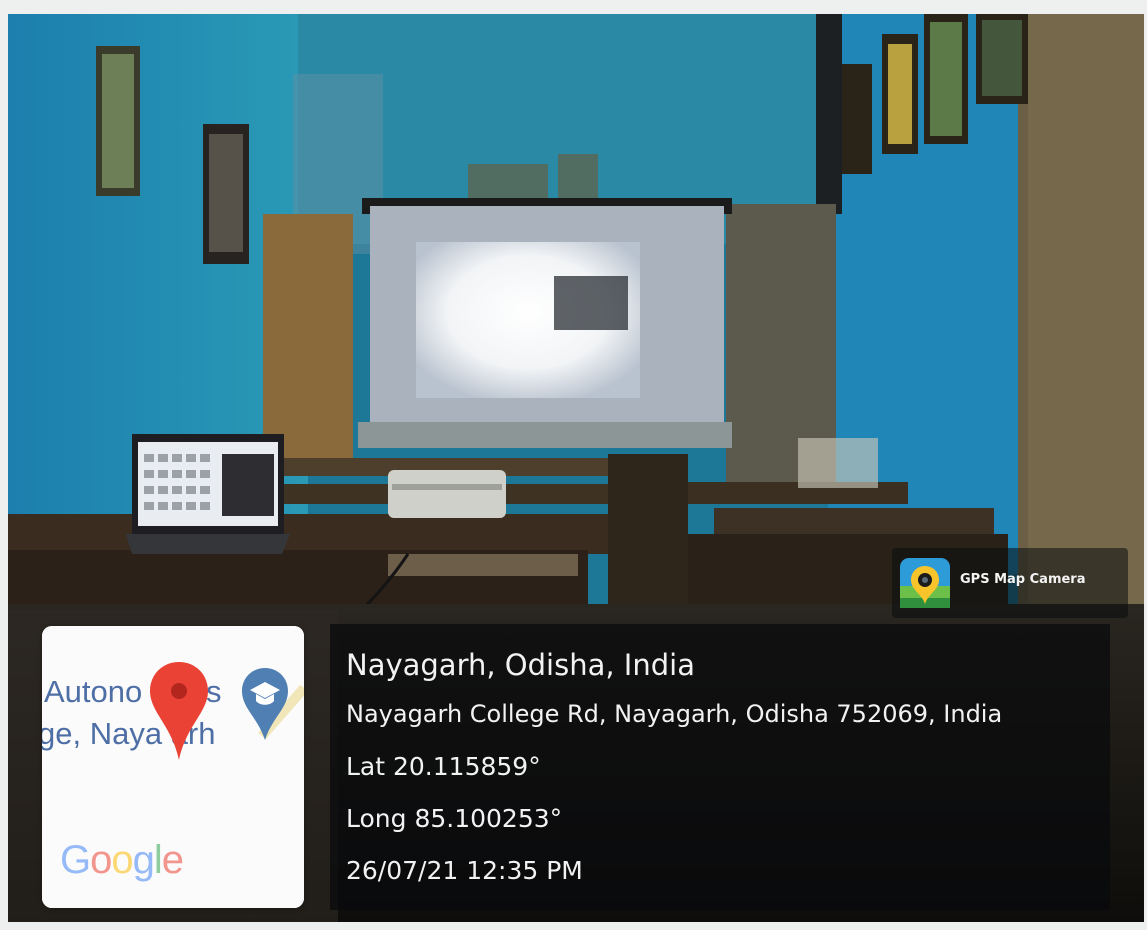  What do you see at coordinates (173, 767) in the screenshot?
I see `map-thumbnail: Autono s ge, Naya arh Google` at bounding box center [173, 767].